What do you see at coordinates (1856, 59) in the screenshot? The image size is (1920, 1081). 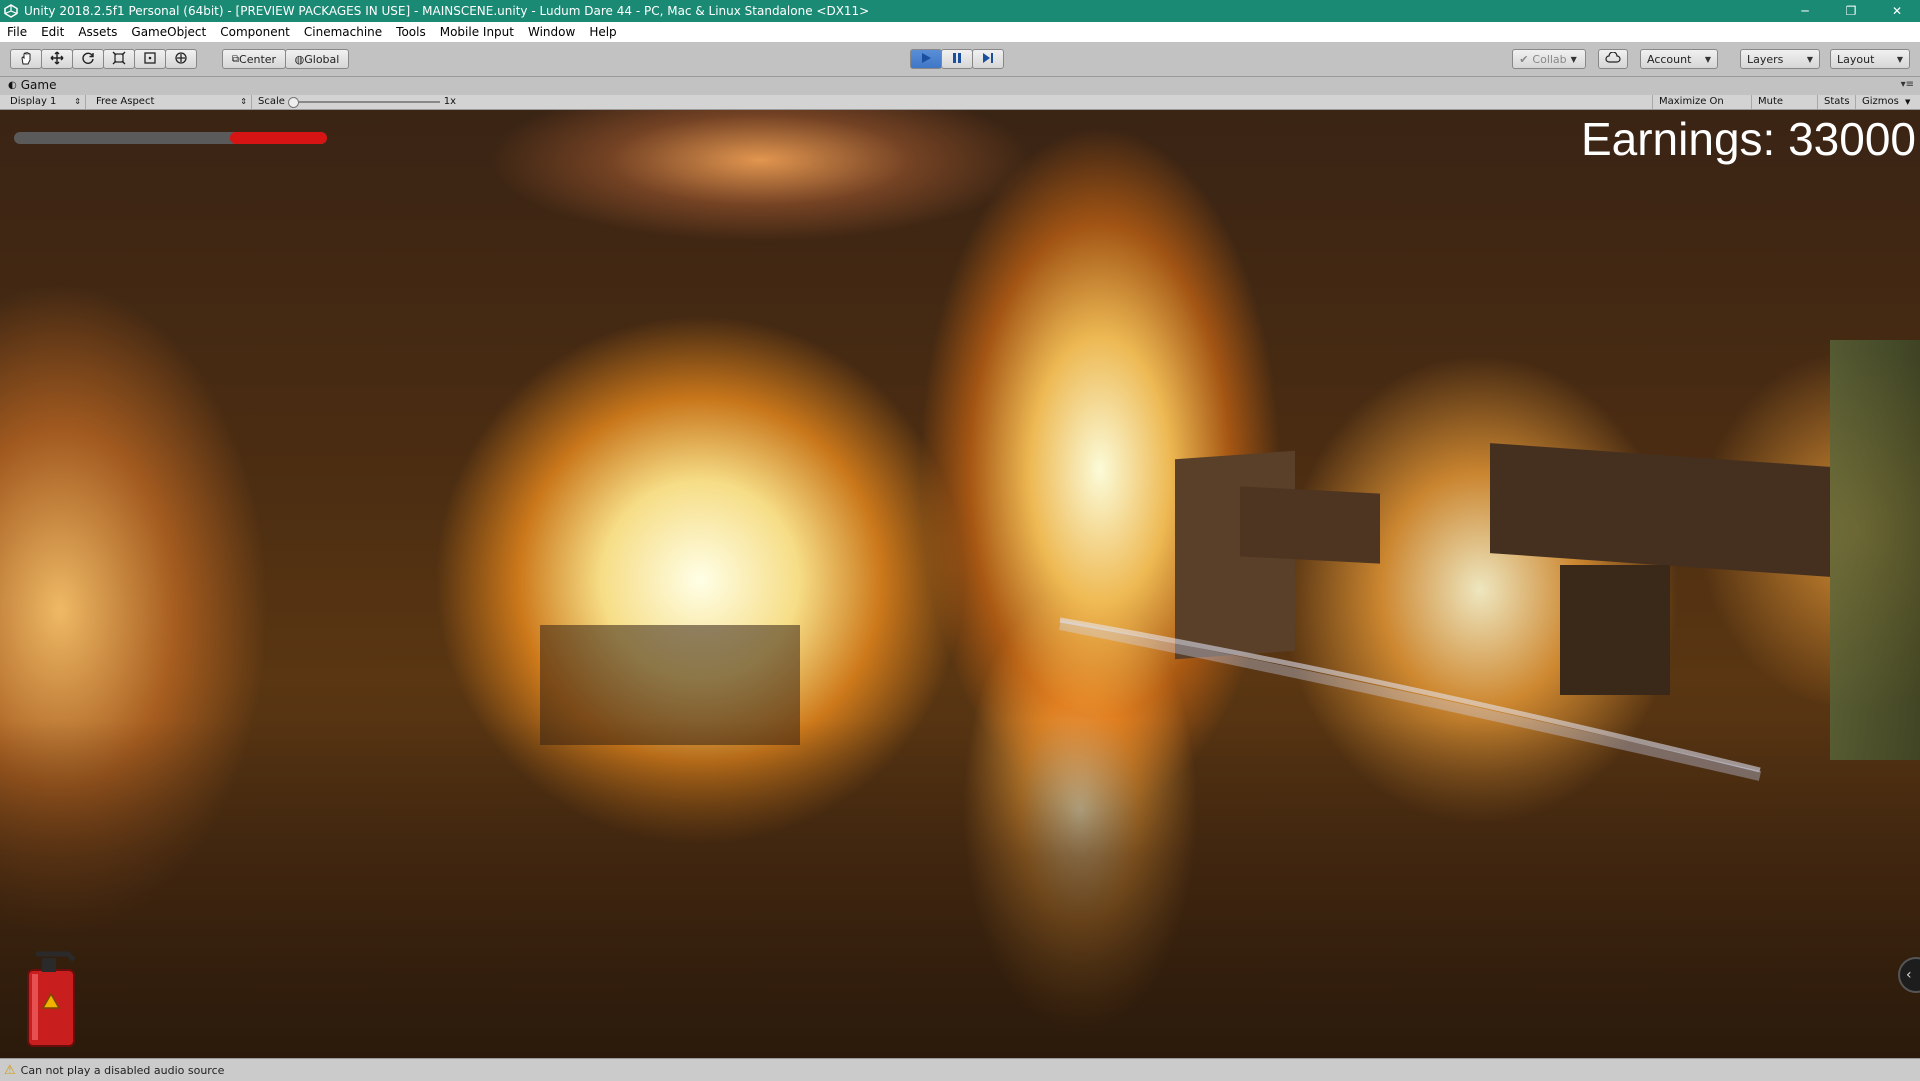 I see `layout-label: Layout` at bounding box center [1856, 59].